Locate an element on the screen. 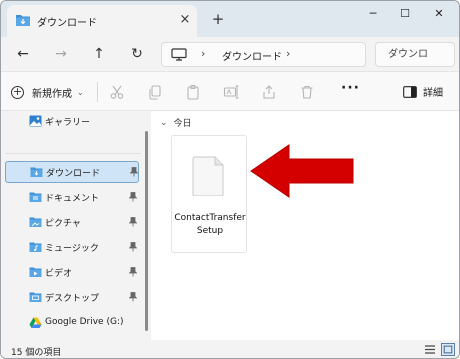  file-name: ContactTransferSetup is located at coordinates (210, 224).